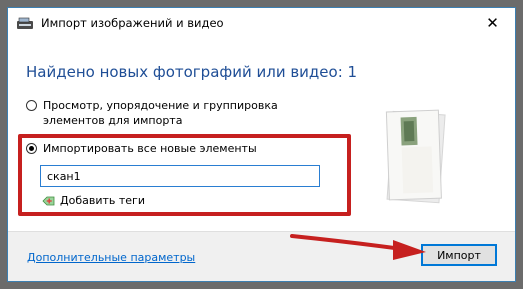  Describe the element at coordinates (180, 176) in the screenshot. I see `name-input` at that location.